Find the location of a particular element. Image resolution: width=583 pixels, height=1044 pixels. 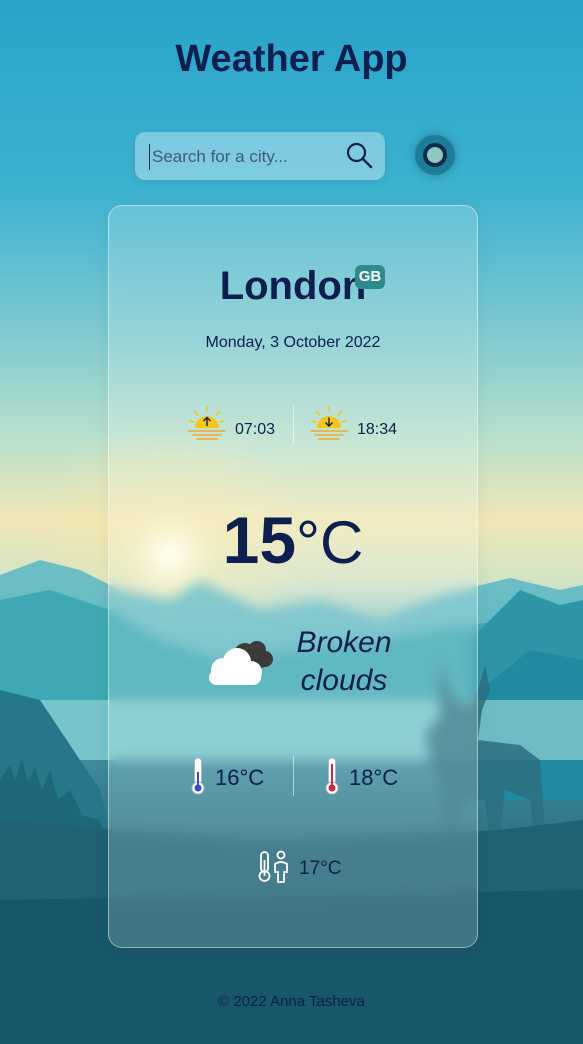

city-name: London is located at coordinates (293, 286).